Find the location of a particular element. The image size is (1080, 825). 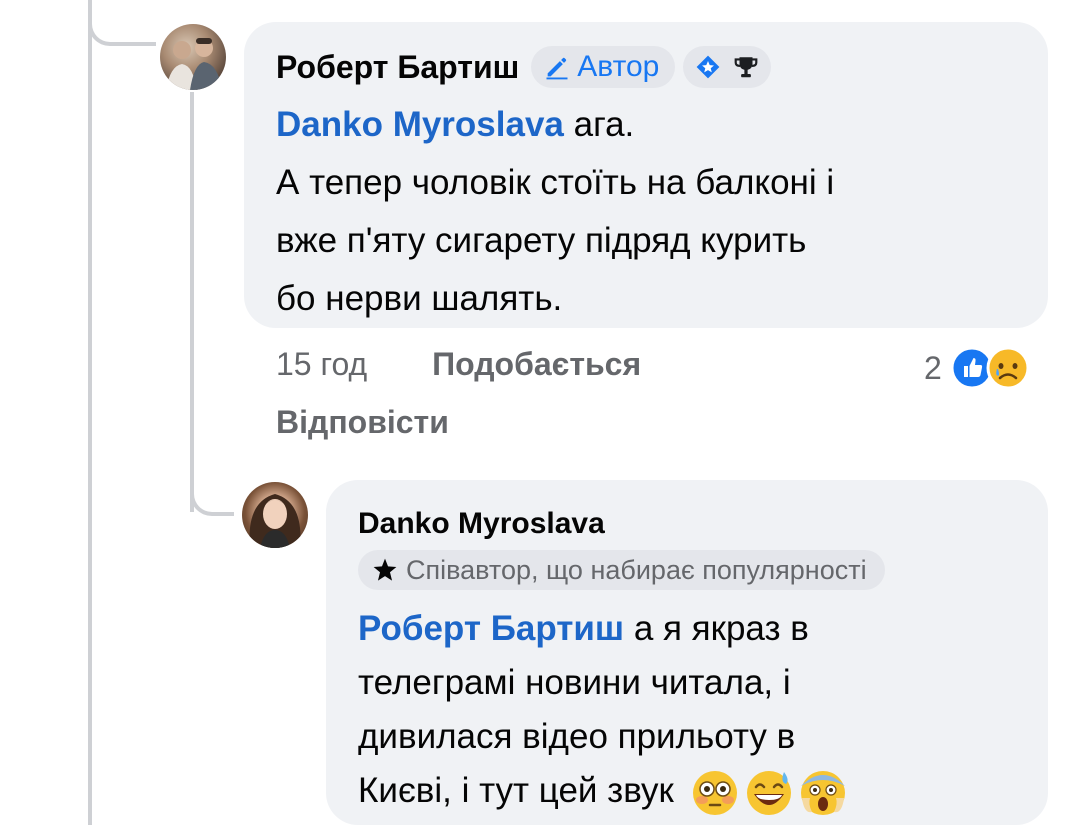

thread-line-inner is located at coordinates (192, 302).